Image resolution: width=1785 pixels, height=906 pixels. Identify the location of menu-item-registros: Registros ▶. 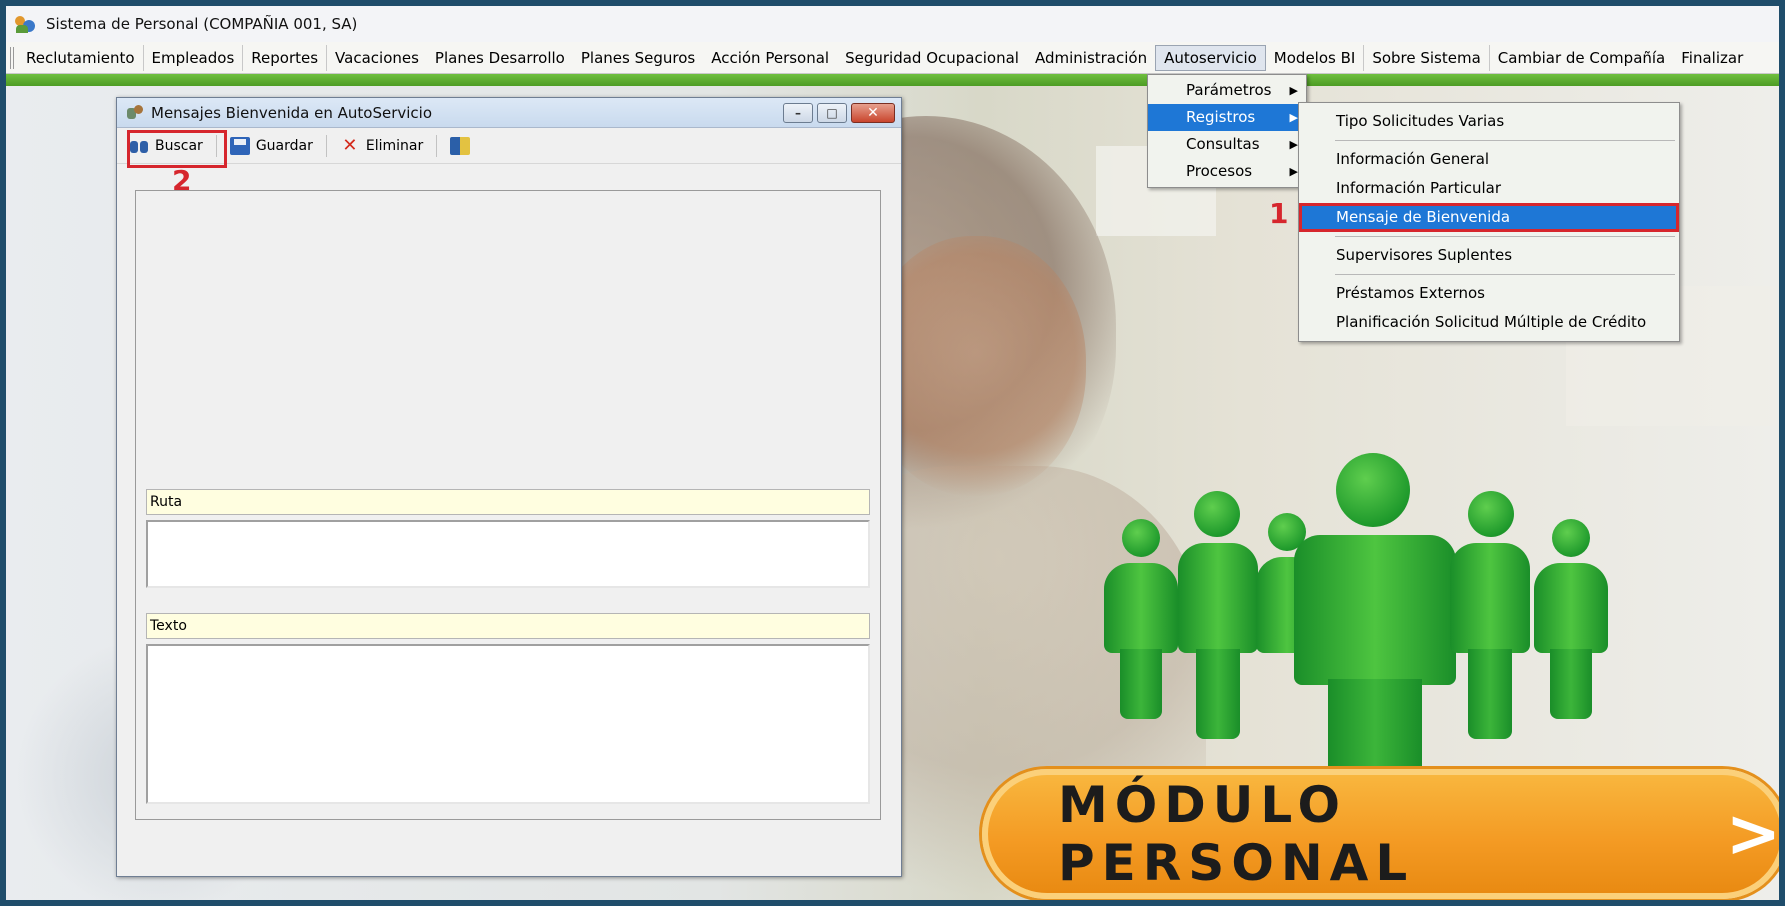
(1227, 117).